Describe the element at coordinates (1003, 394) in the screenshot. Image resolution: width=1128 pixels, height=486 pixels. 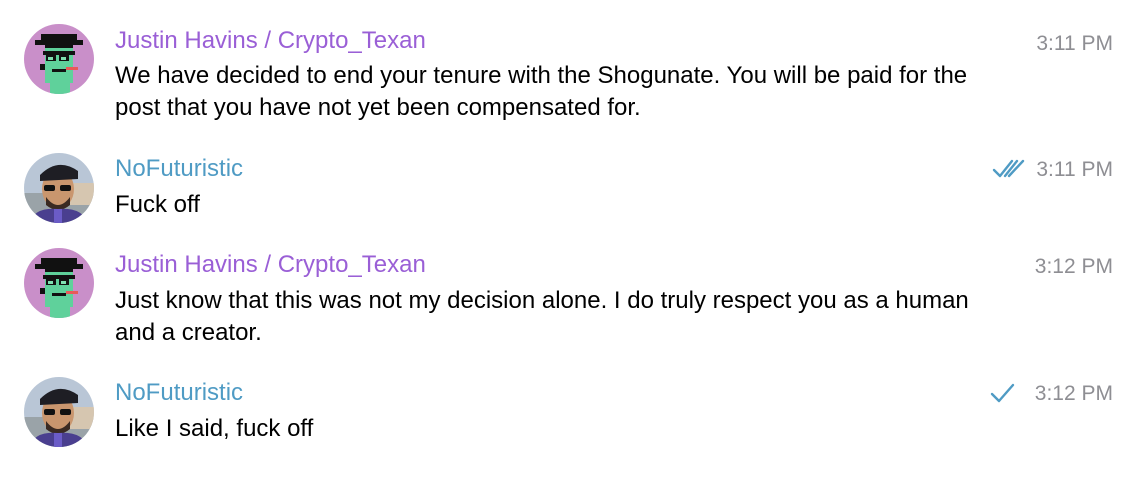
I see `sent-check-icon` at that location.